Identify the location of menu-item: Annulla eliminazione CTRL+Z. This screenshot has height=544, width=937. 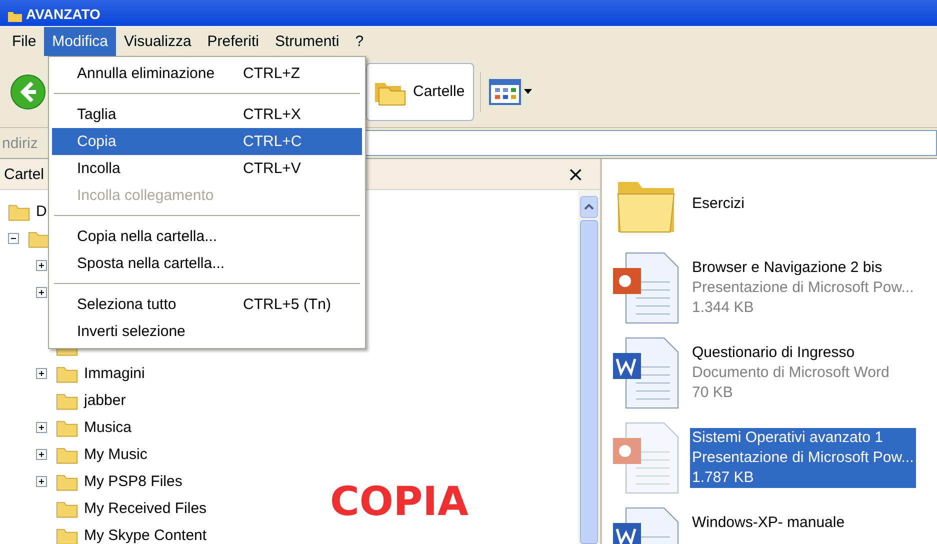
(207, 73).